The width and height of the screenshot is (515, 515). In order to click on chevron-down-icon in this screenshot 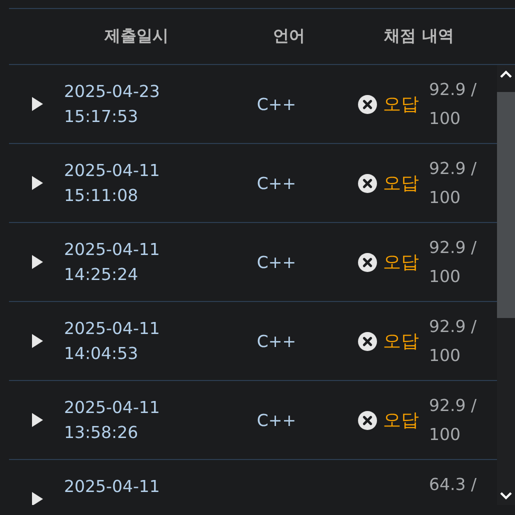, I will do `click(506, 496)`.